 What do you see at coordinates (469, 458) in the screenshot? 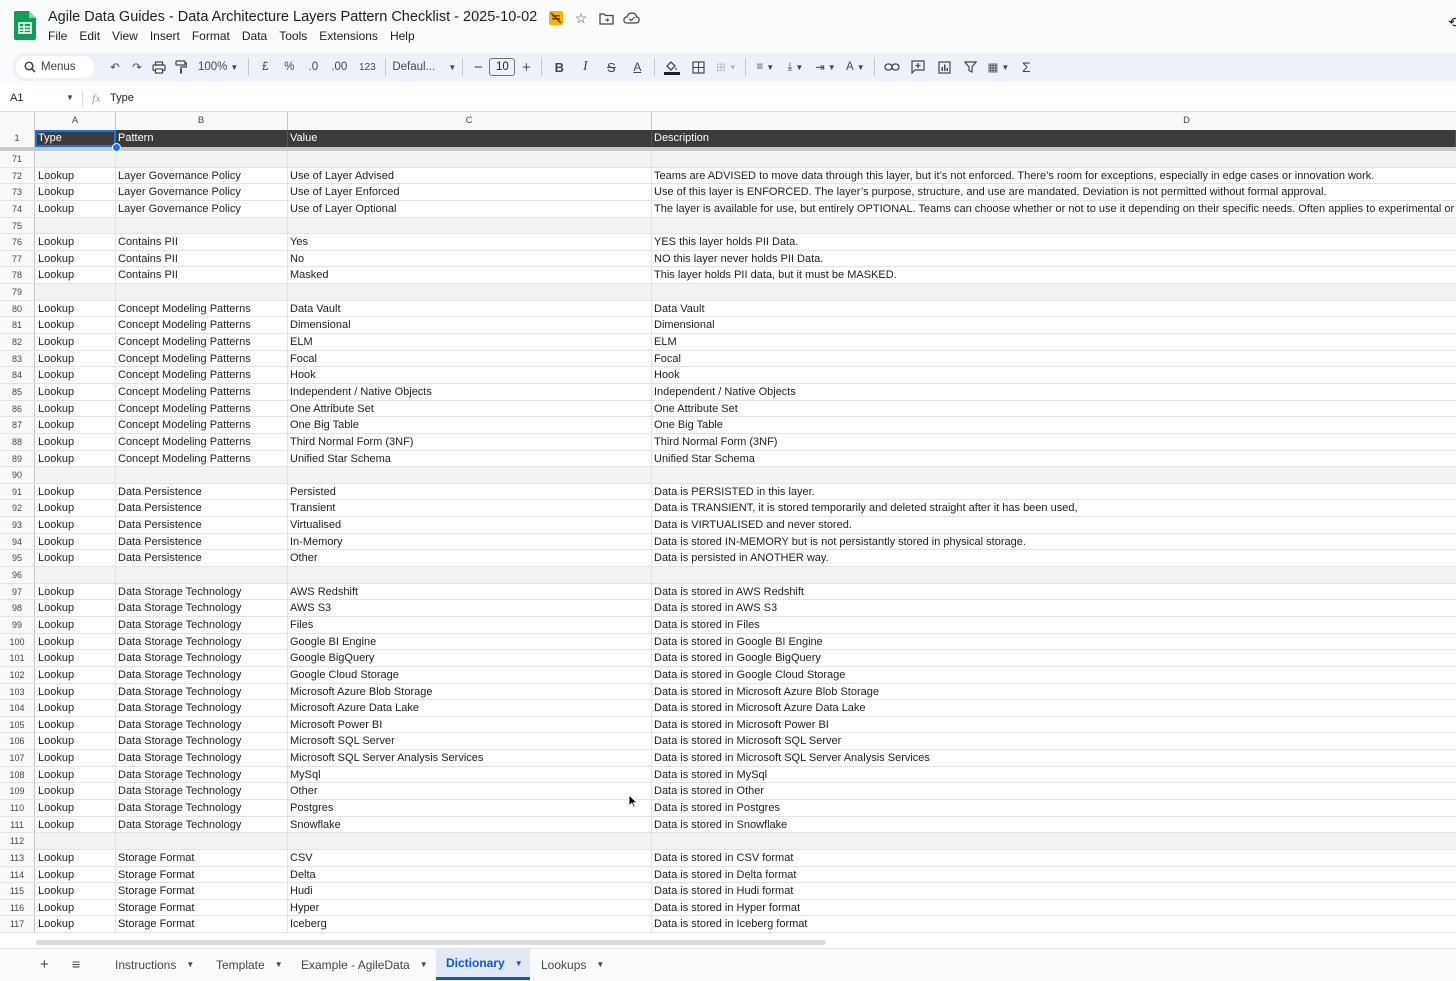
I see `cell-value: Unified Star Schema` at bounding box center [469, 458].